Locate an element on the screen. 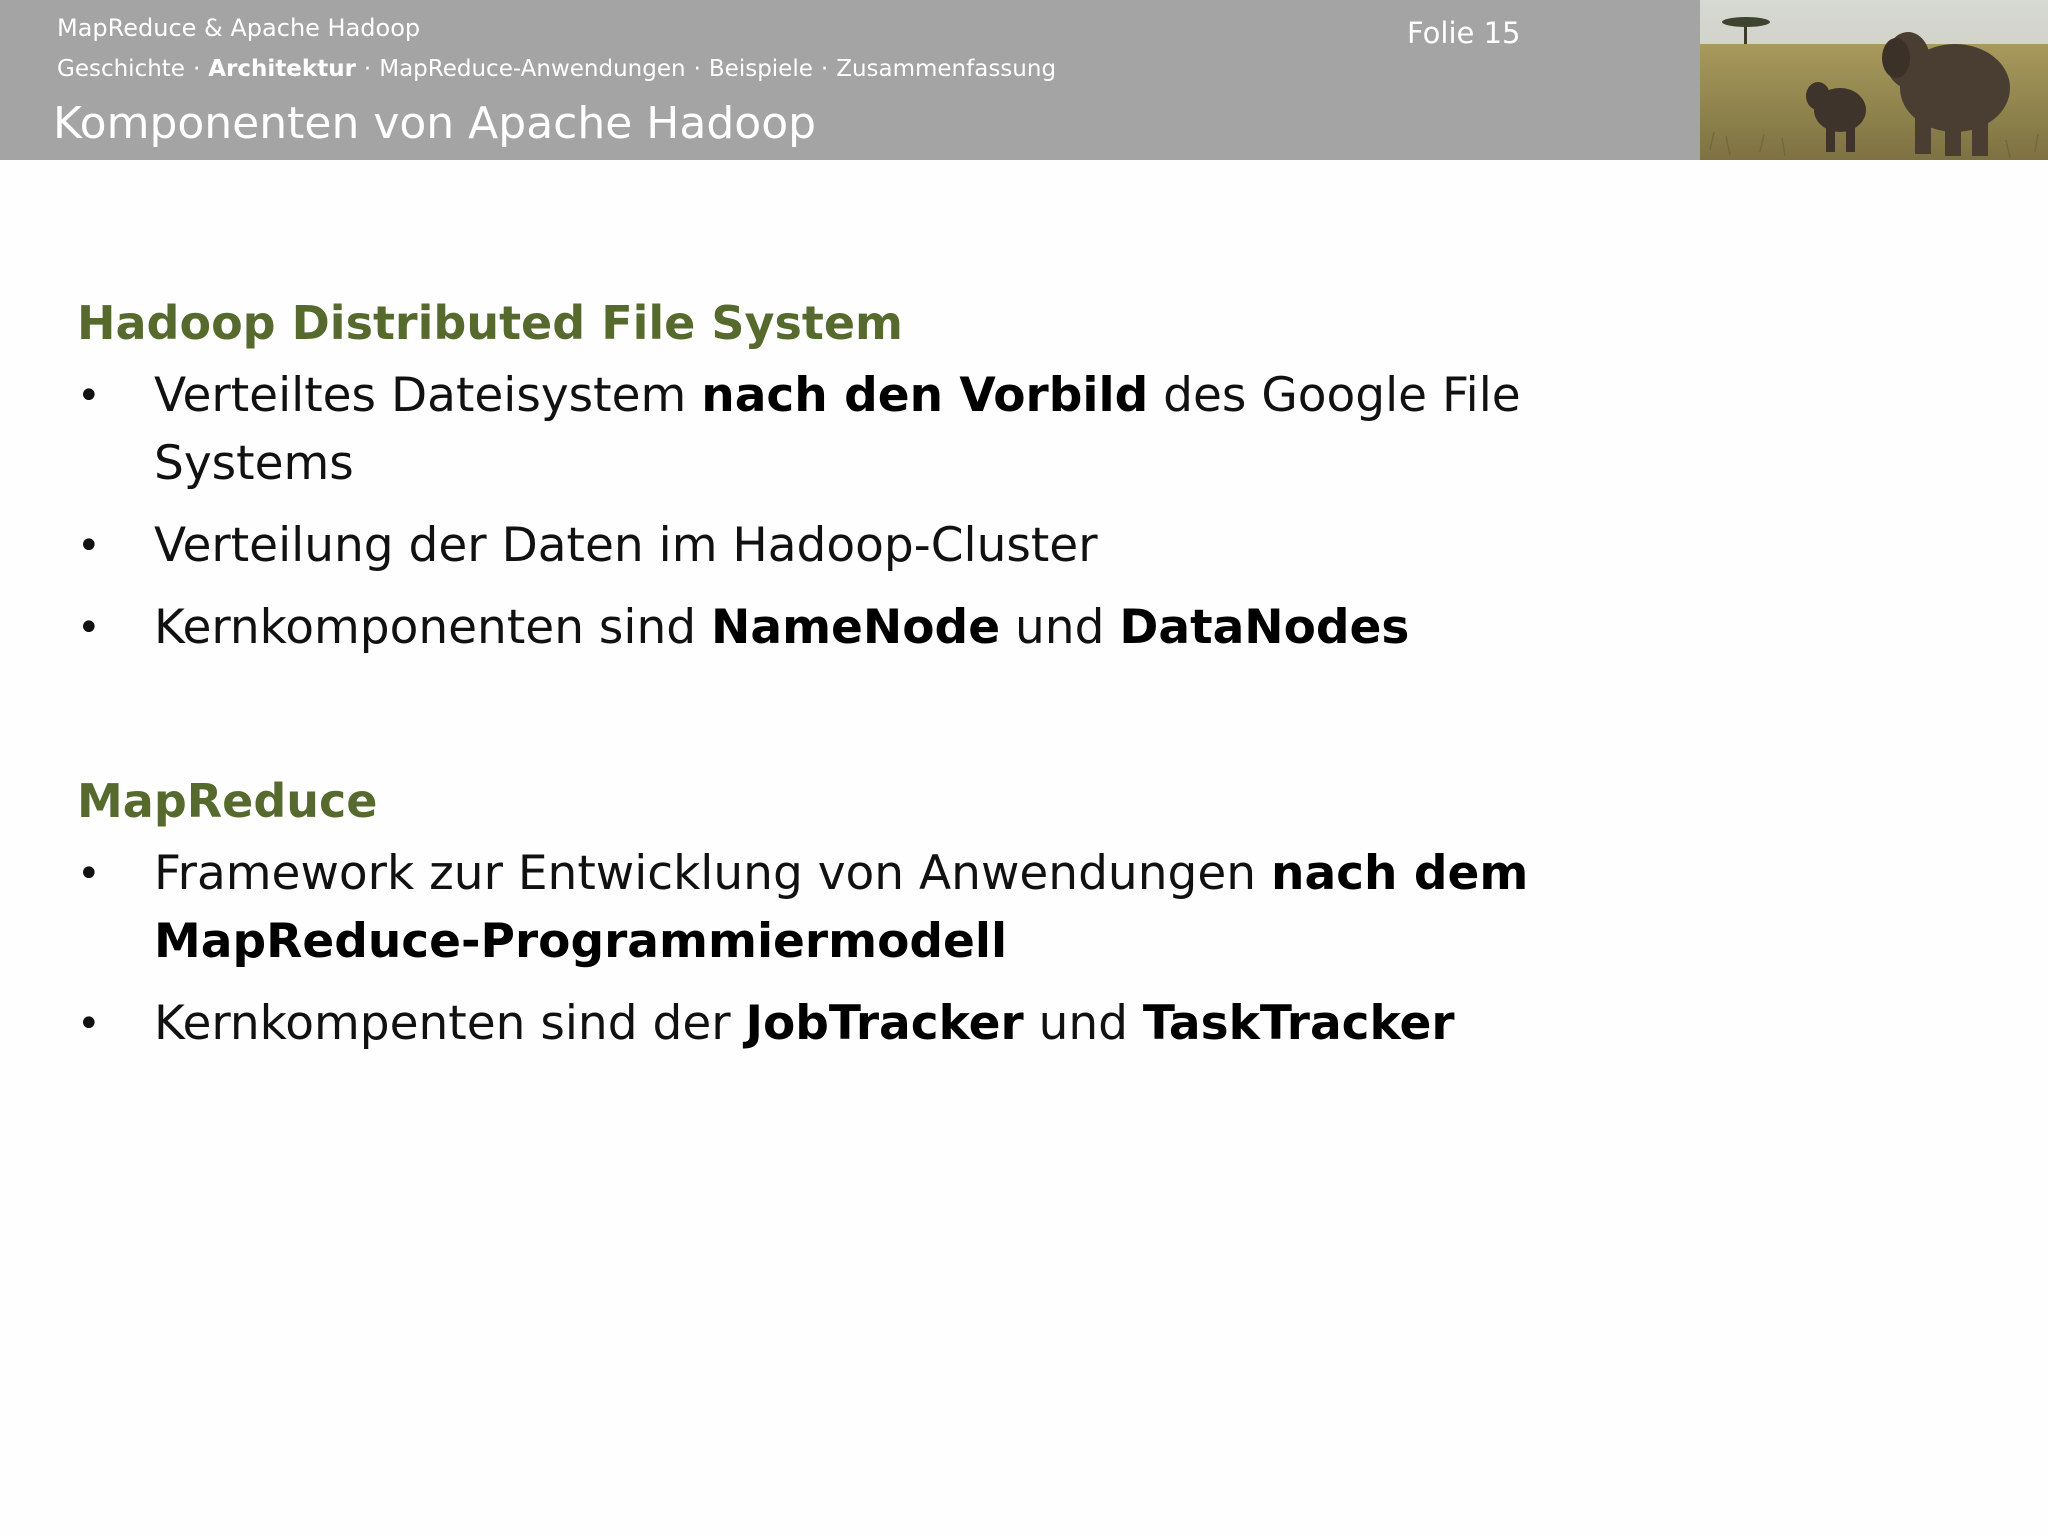 Image resolution: width=2048 pixels, height=1536 pixels. bullet-item: • Verteilung der Daten im Hadoop-Cluster is located at coordinates (827, 546).